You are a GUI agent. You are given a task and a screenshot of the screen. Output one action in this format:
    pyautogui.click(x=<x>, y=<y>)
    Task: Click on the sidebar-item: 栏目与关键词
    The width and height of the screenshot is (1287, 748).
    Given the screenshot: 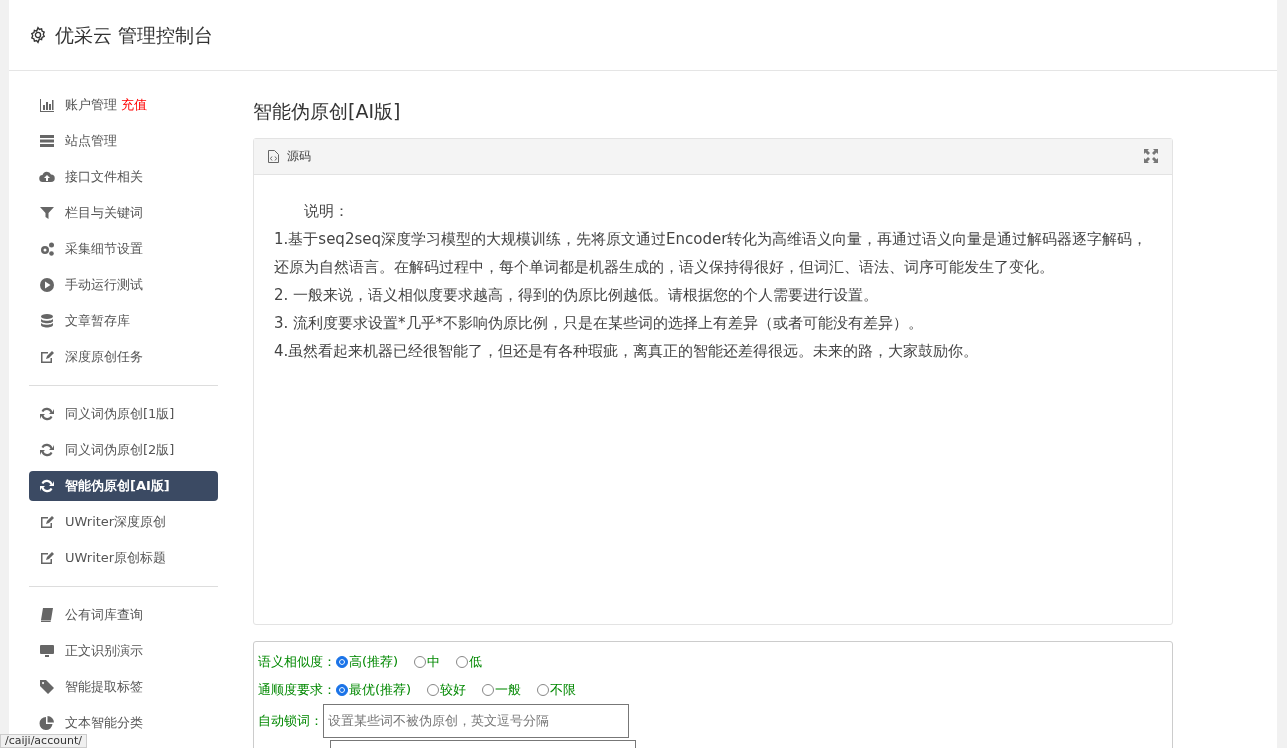 What is the action you would take?
    pyautogui.click(x=123, y=213)
    